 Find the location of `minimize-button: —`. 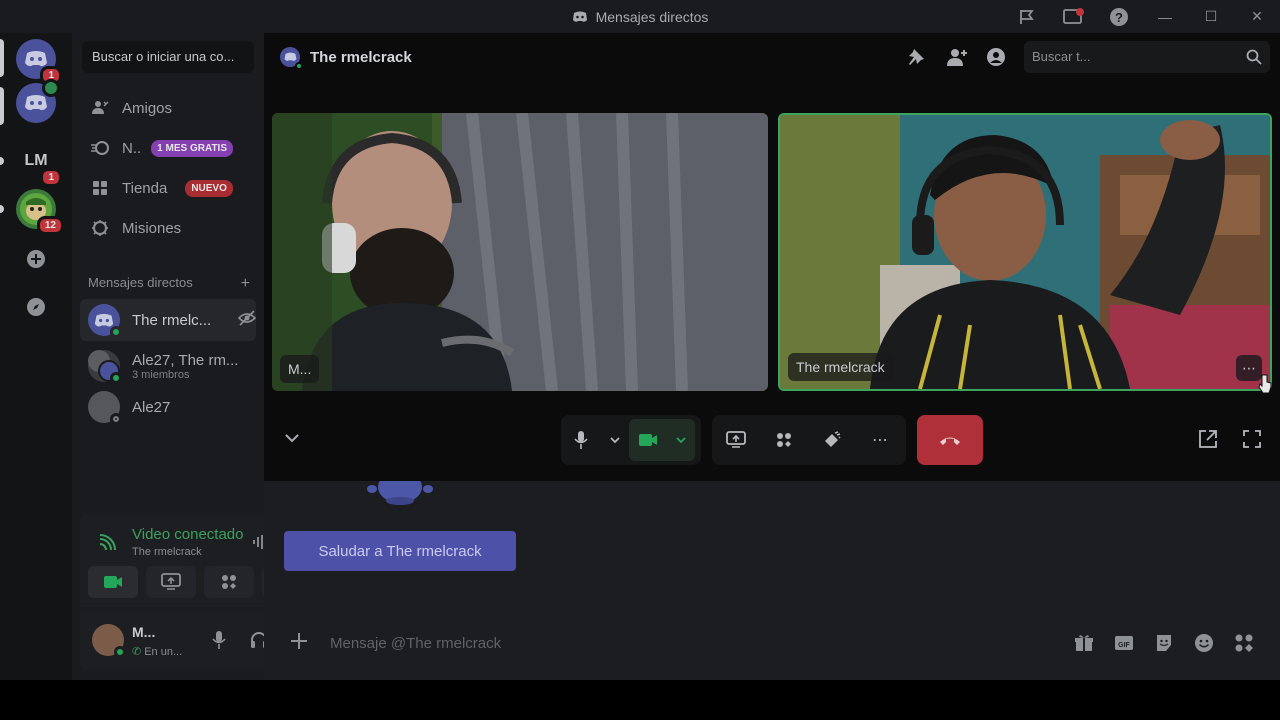

minimize-button: — is located at coordinates (1165, 16).